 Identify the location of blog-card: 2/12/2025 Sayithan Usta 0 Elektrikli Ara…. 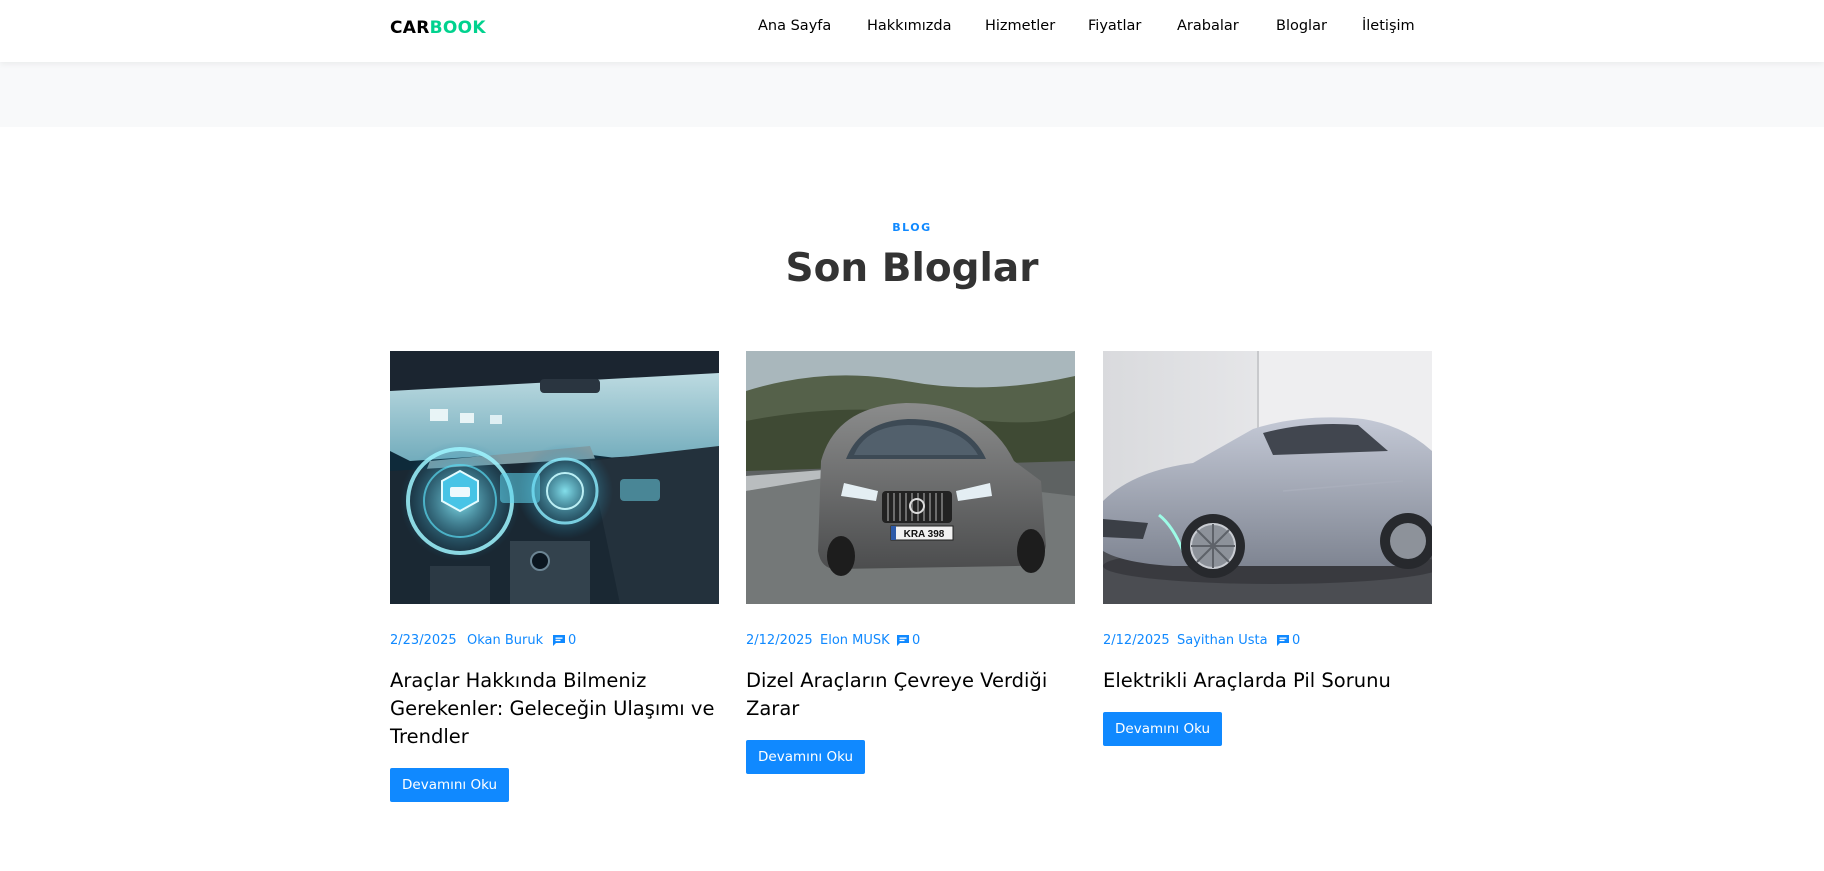
(1267, 548).